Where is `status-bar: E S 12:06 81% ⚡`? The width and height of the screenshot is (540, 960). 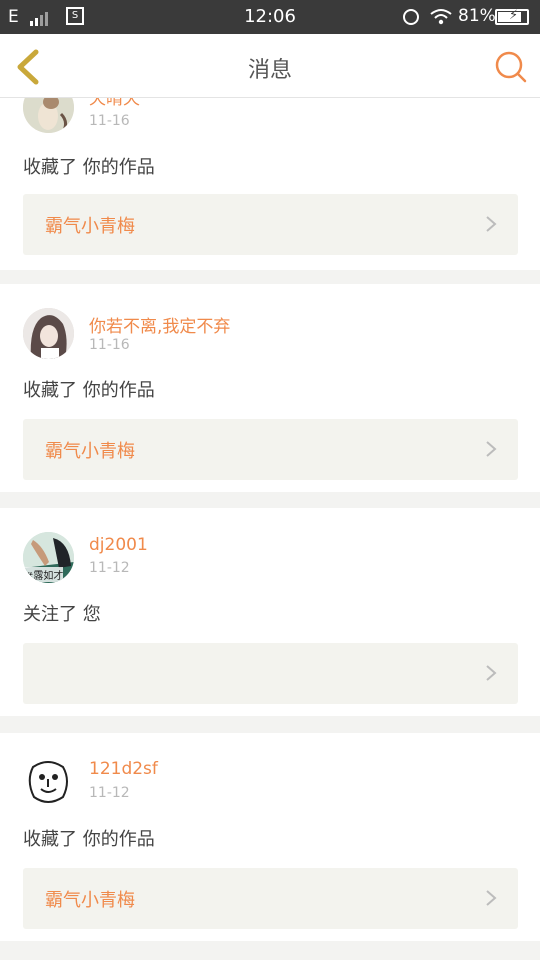 status-bar: E S 12:06 81% ⚡ is located at coordinates (270, 17).